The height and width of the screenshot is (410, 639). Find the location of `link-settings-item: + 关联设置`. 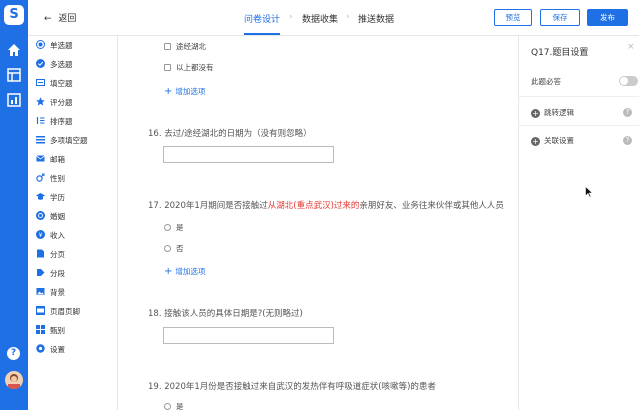

link-settings-item: + 关联设置 is located at coordinates (552, 140).